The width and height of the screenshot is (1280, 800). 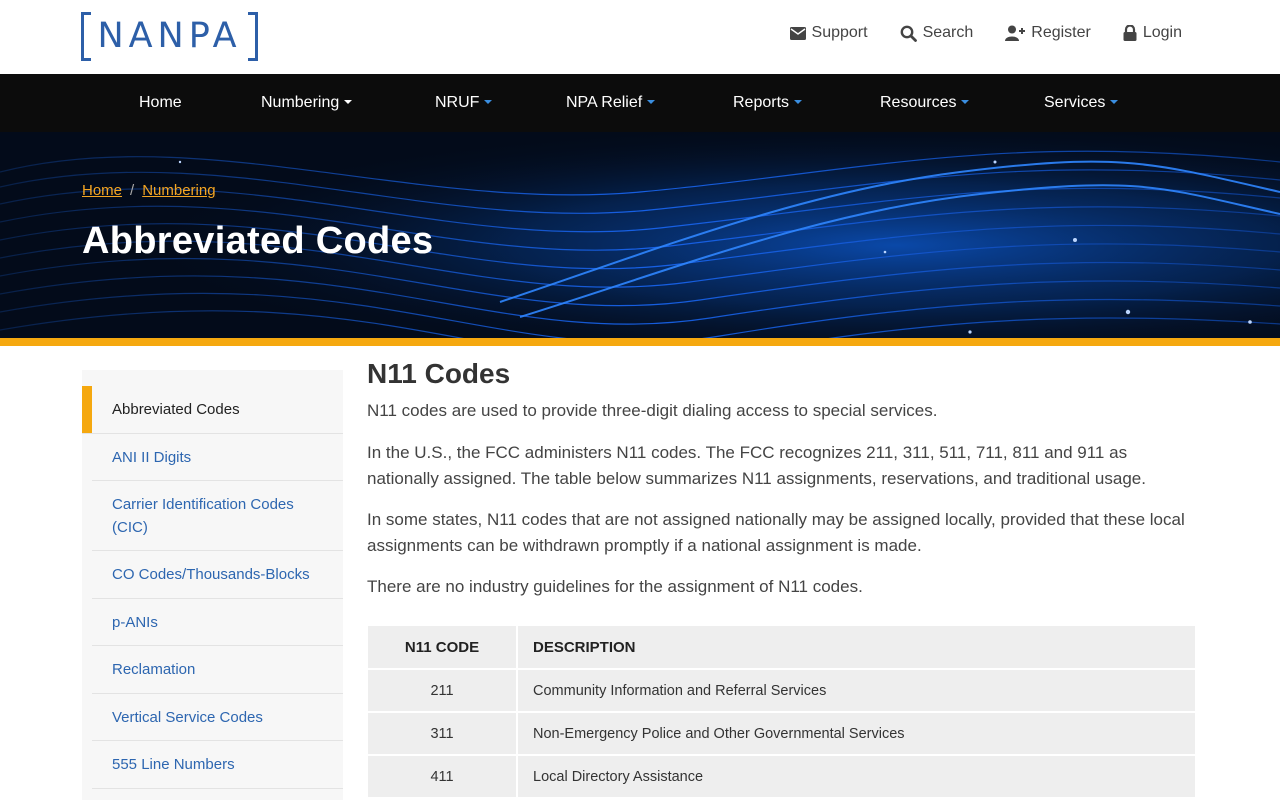 I want to click on n11-code-cell: 311, so click(x=443, y=734).